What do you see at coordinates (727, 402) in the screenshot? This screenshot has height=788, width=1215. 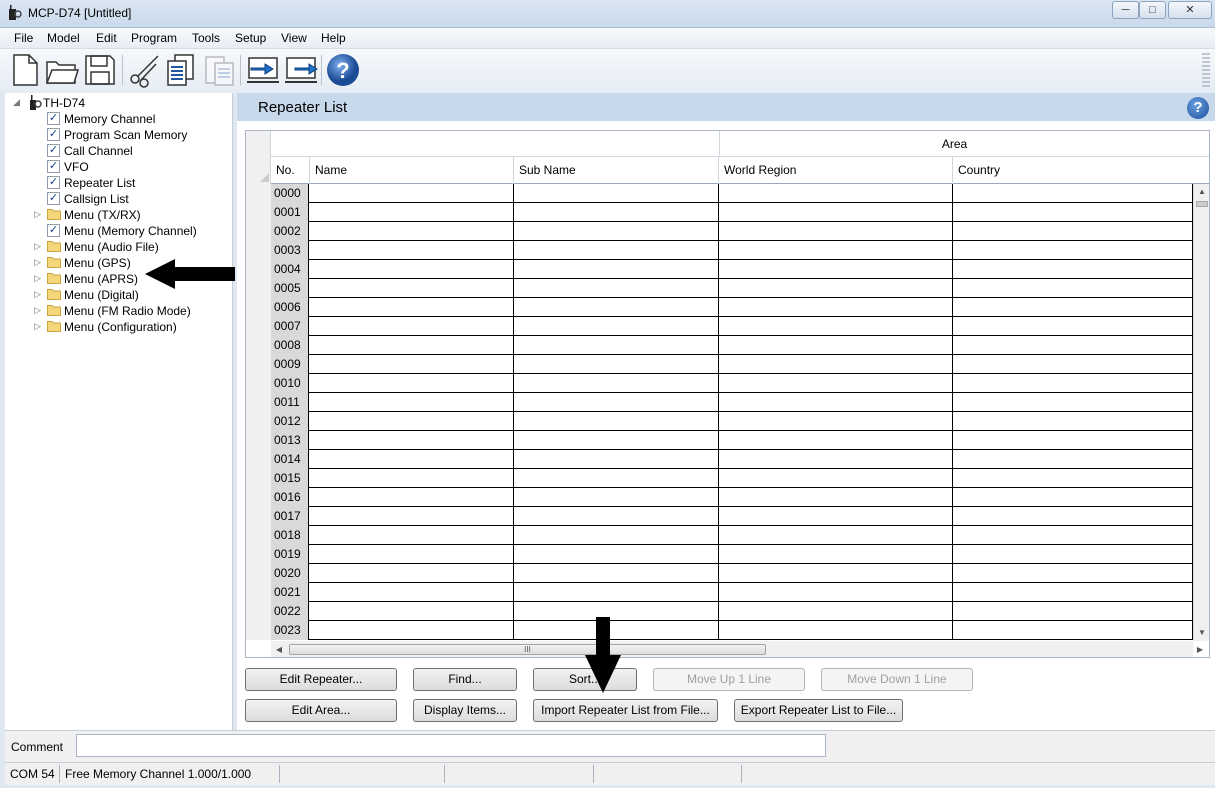 I see `table-row: 0011` at bounding box center [727, 402].